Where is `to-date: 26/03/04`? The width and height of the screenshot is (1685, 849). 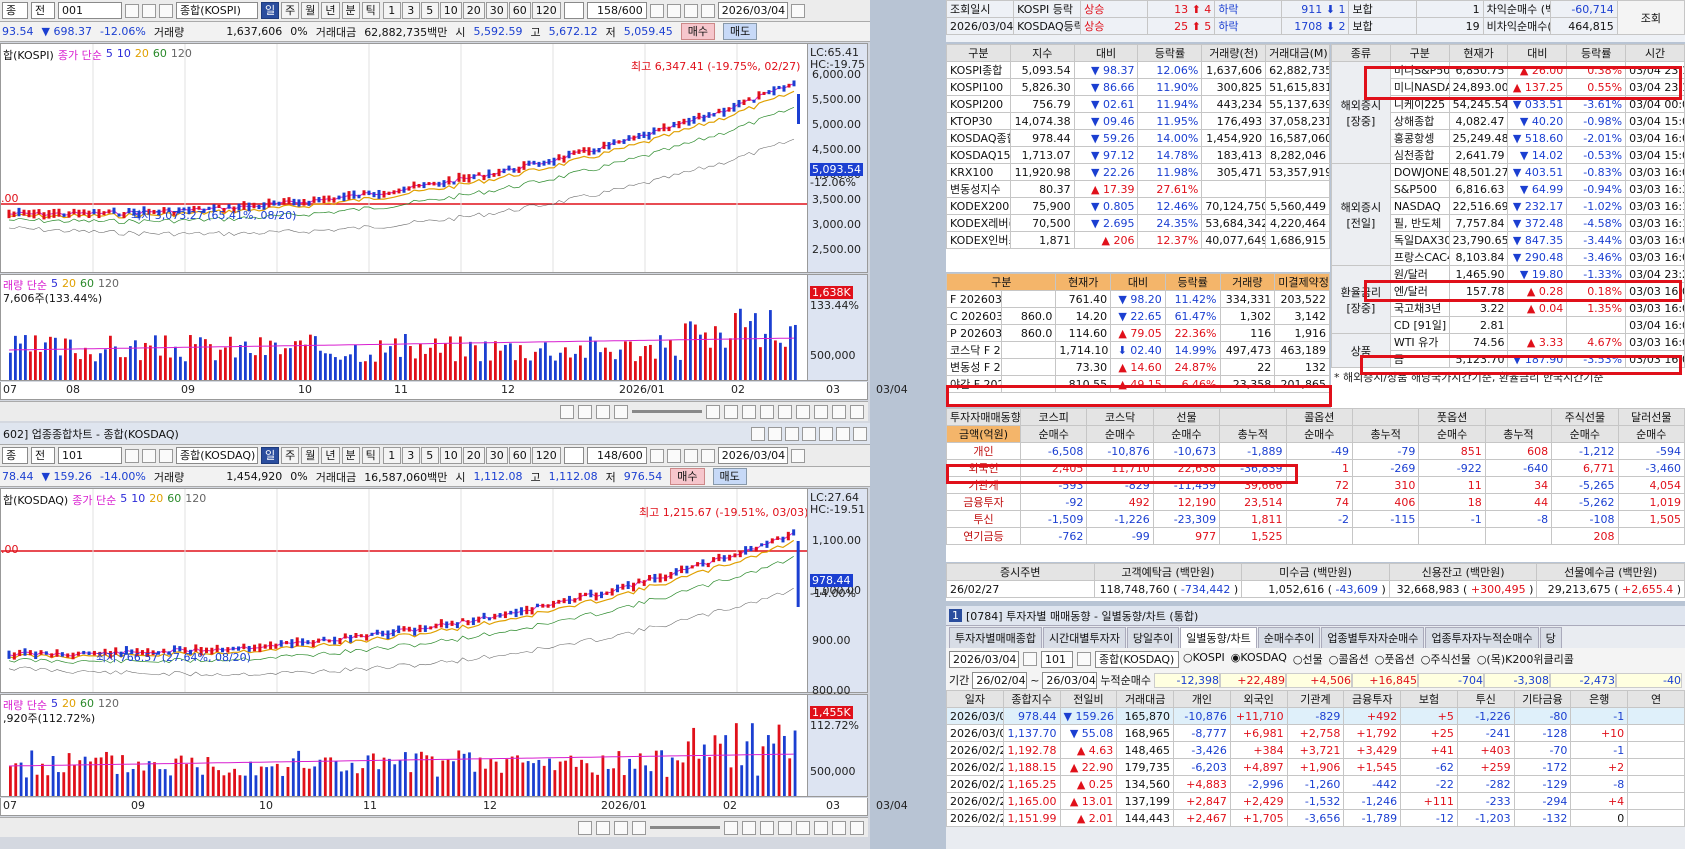 to-date: 26/03/04 is located at coordinates (1070, 680).